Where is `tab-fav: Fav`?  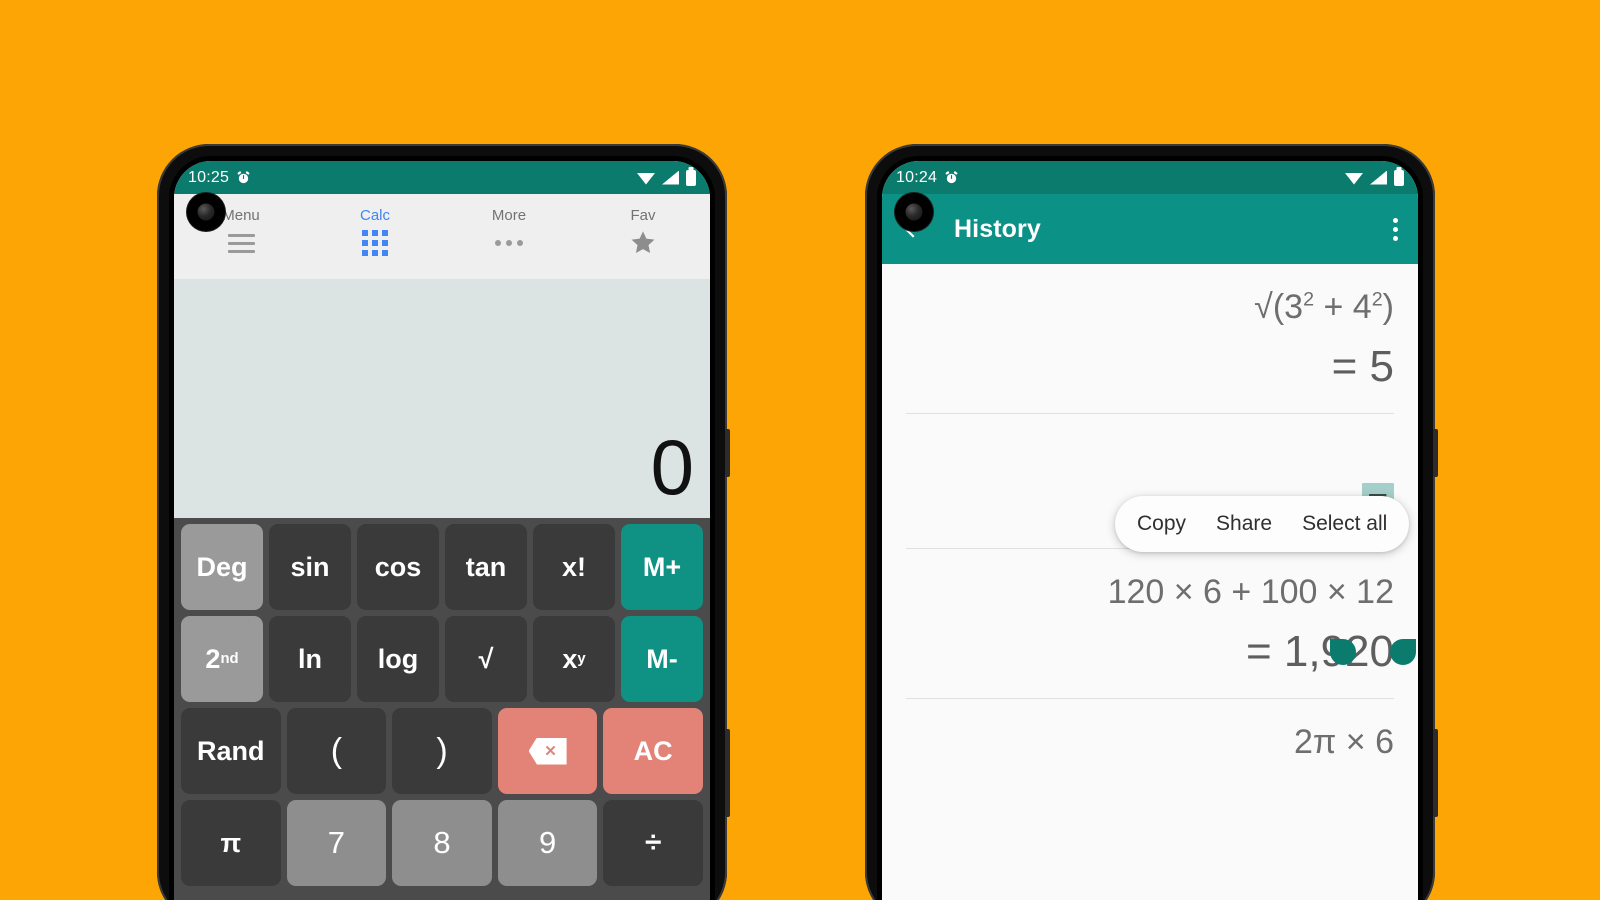
tab-fav: Fav is located at coordinates (643, 238).